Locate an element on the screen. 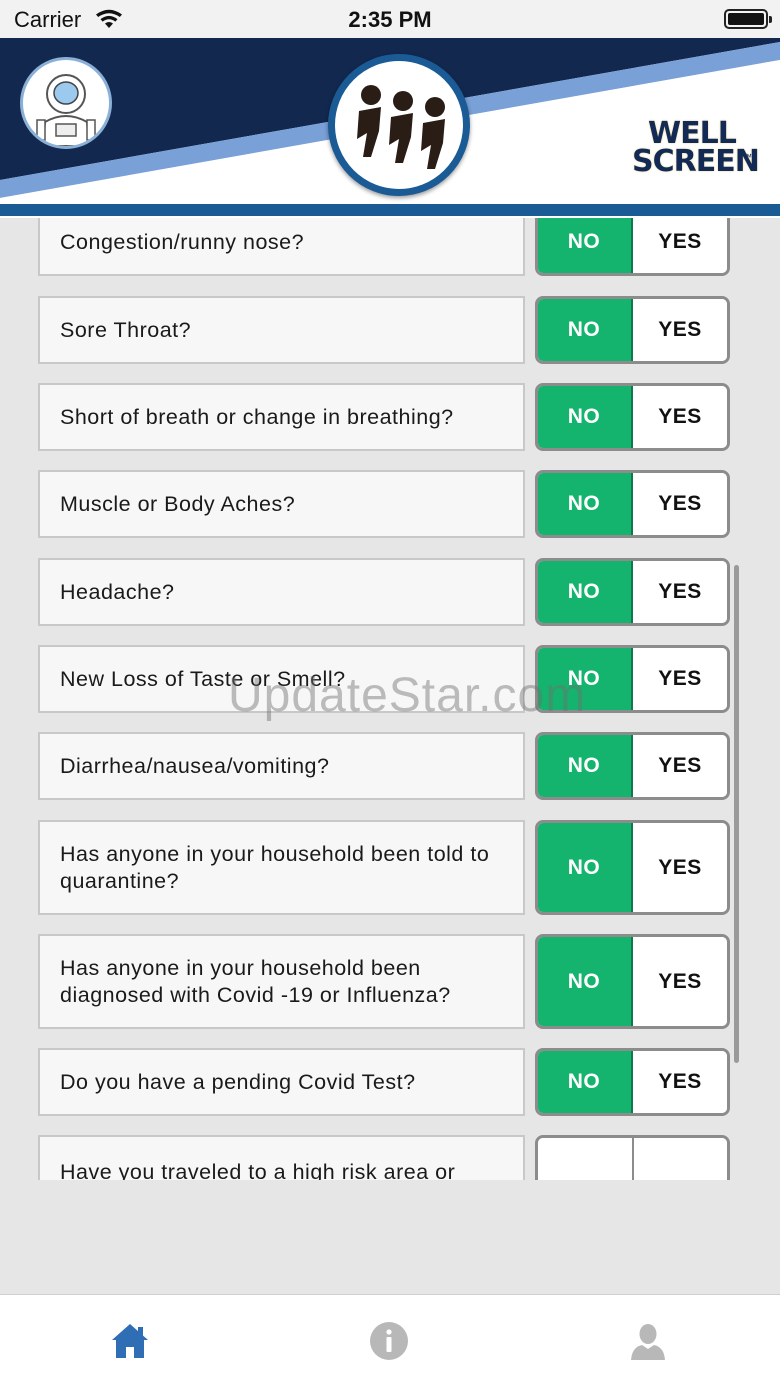  question-row: Muscle or Body Aches? NO YES is located at coordinates (385, 504).